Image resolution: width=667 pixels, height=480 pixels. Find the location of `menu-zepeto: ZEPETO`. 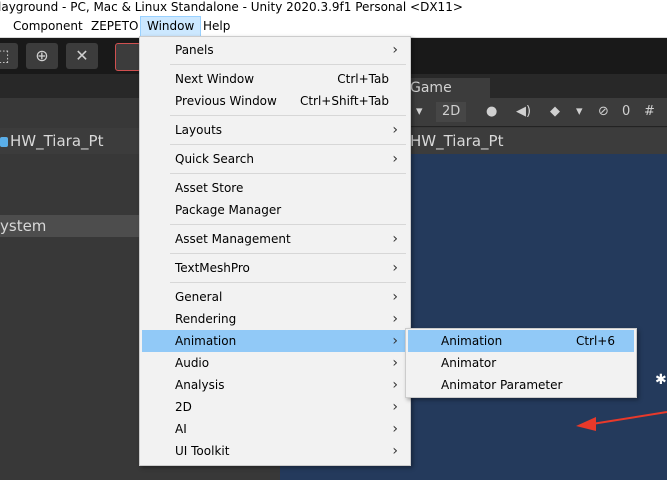

menu-zepeto: ZEPETO is located at coordinates (114, 26).